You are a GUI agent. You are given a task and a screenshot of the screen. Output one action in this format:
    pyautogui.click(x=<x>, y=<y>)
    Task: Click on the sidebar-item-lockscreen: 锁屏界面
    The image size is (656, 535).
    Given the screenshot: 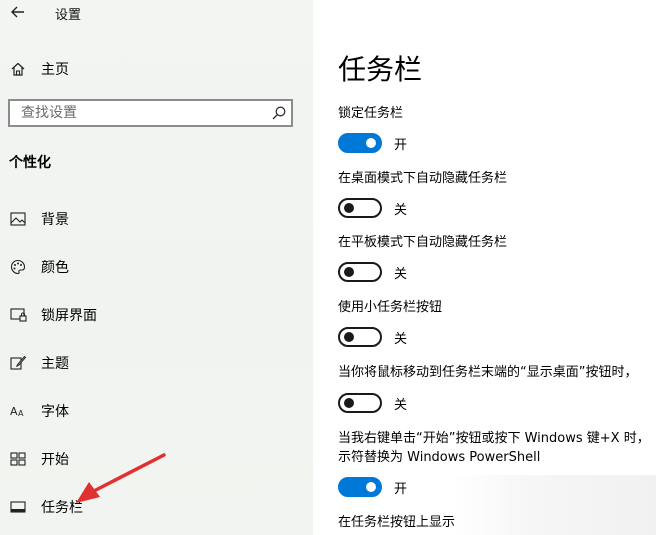 What is the action you would take?
    pyautogui.click(x=53, y=315)
    